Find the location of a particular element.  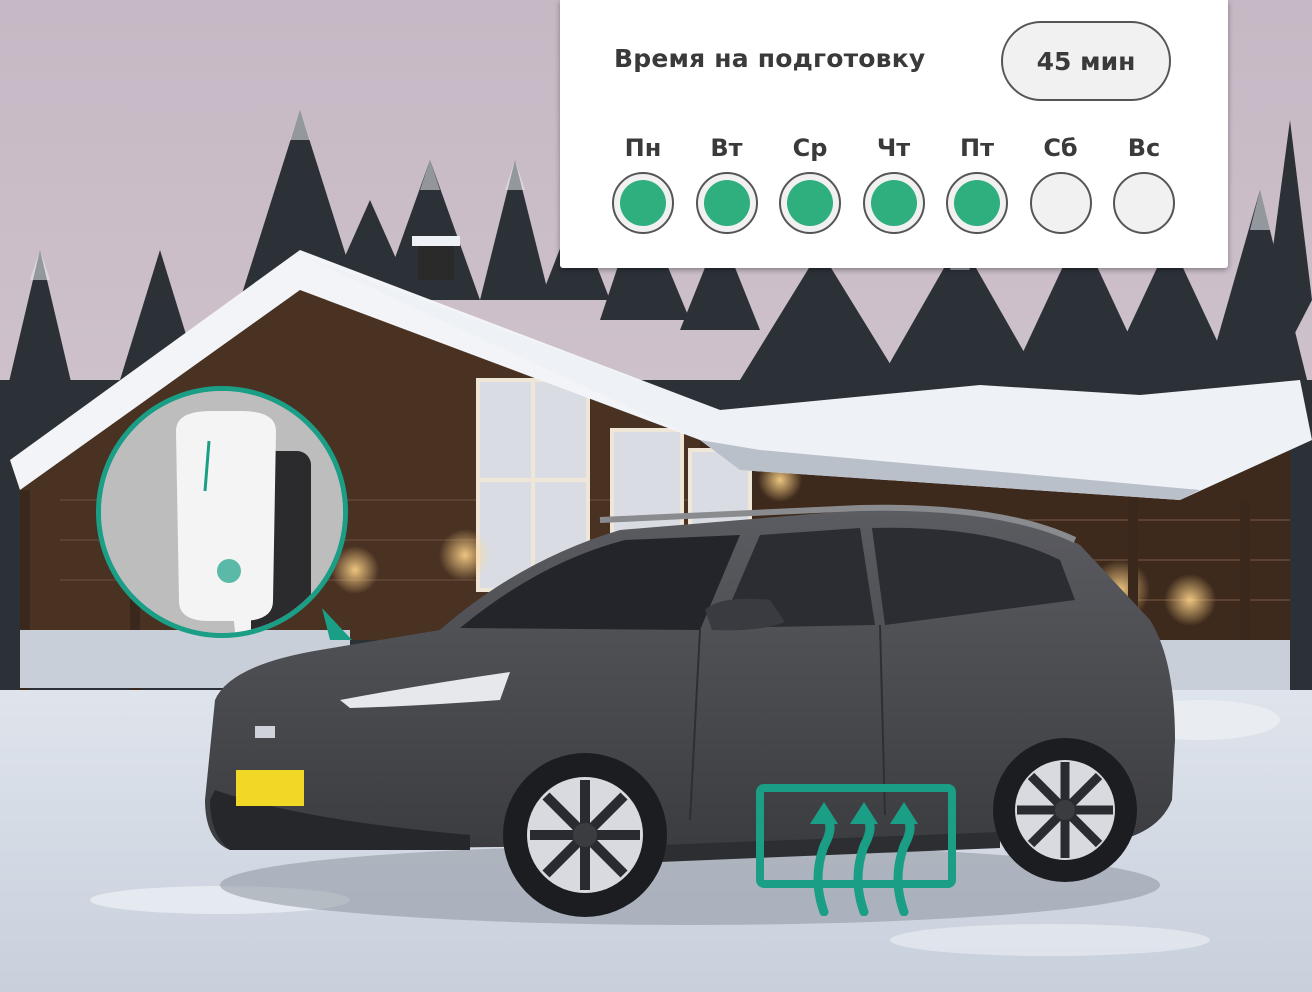

day-label: Чт is located at coordinates (893, 148).